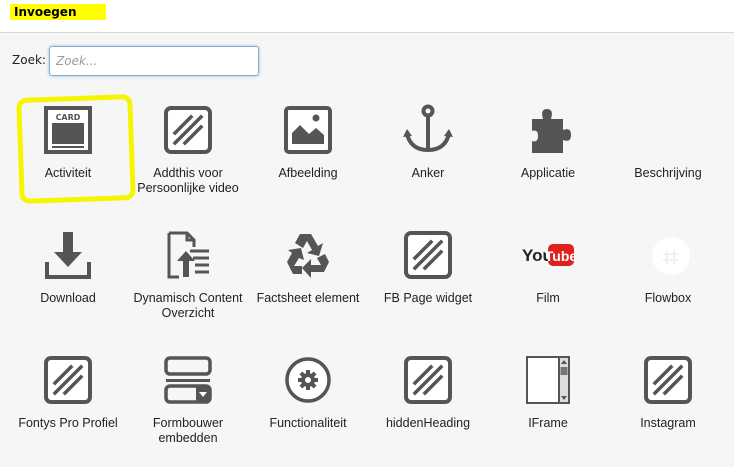  What do you see at coordinates (68, 117) in the screenshot?
I see `card-icon-text: CARD` at bounding box center [68, 117].